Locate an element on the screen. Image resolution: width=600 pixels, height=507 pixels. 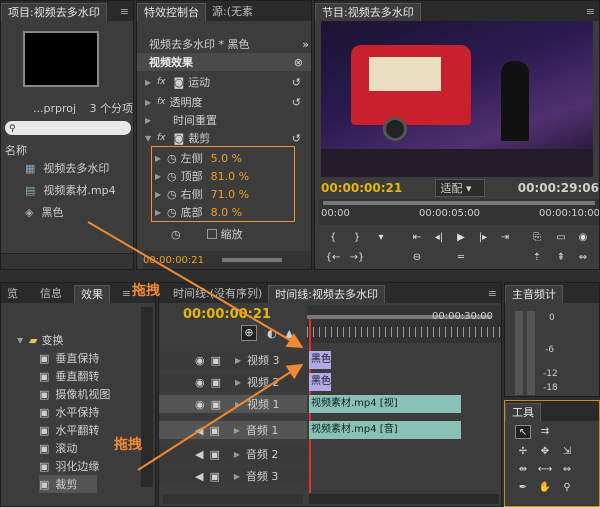
track-audio-1: ◀ ▣ ▶ 音频 1 is located at coordinates (233, 430).